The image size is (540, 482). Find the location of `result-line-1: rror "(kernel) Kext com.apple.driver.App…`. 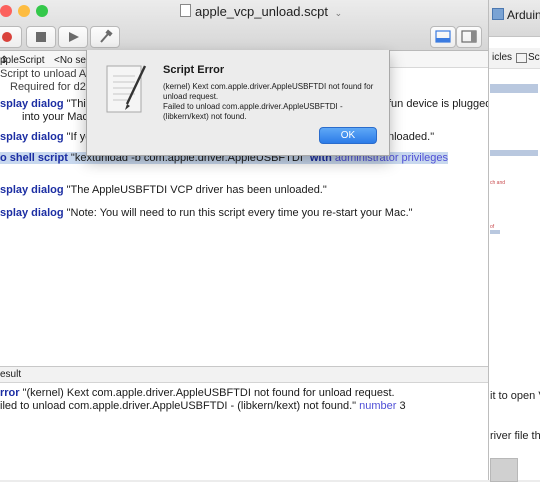

result-line-1: rror "(kernel) Kext com.apple.driver.App… is located at coordinates (197, 393).